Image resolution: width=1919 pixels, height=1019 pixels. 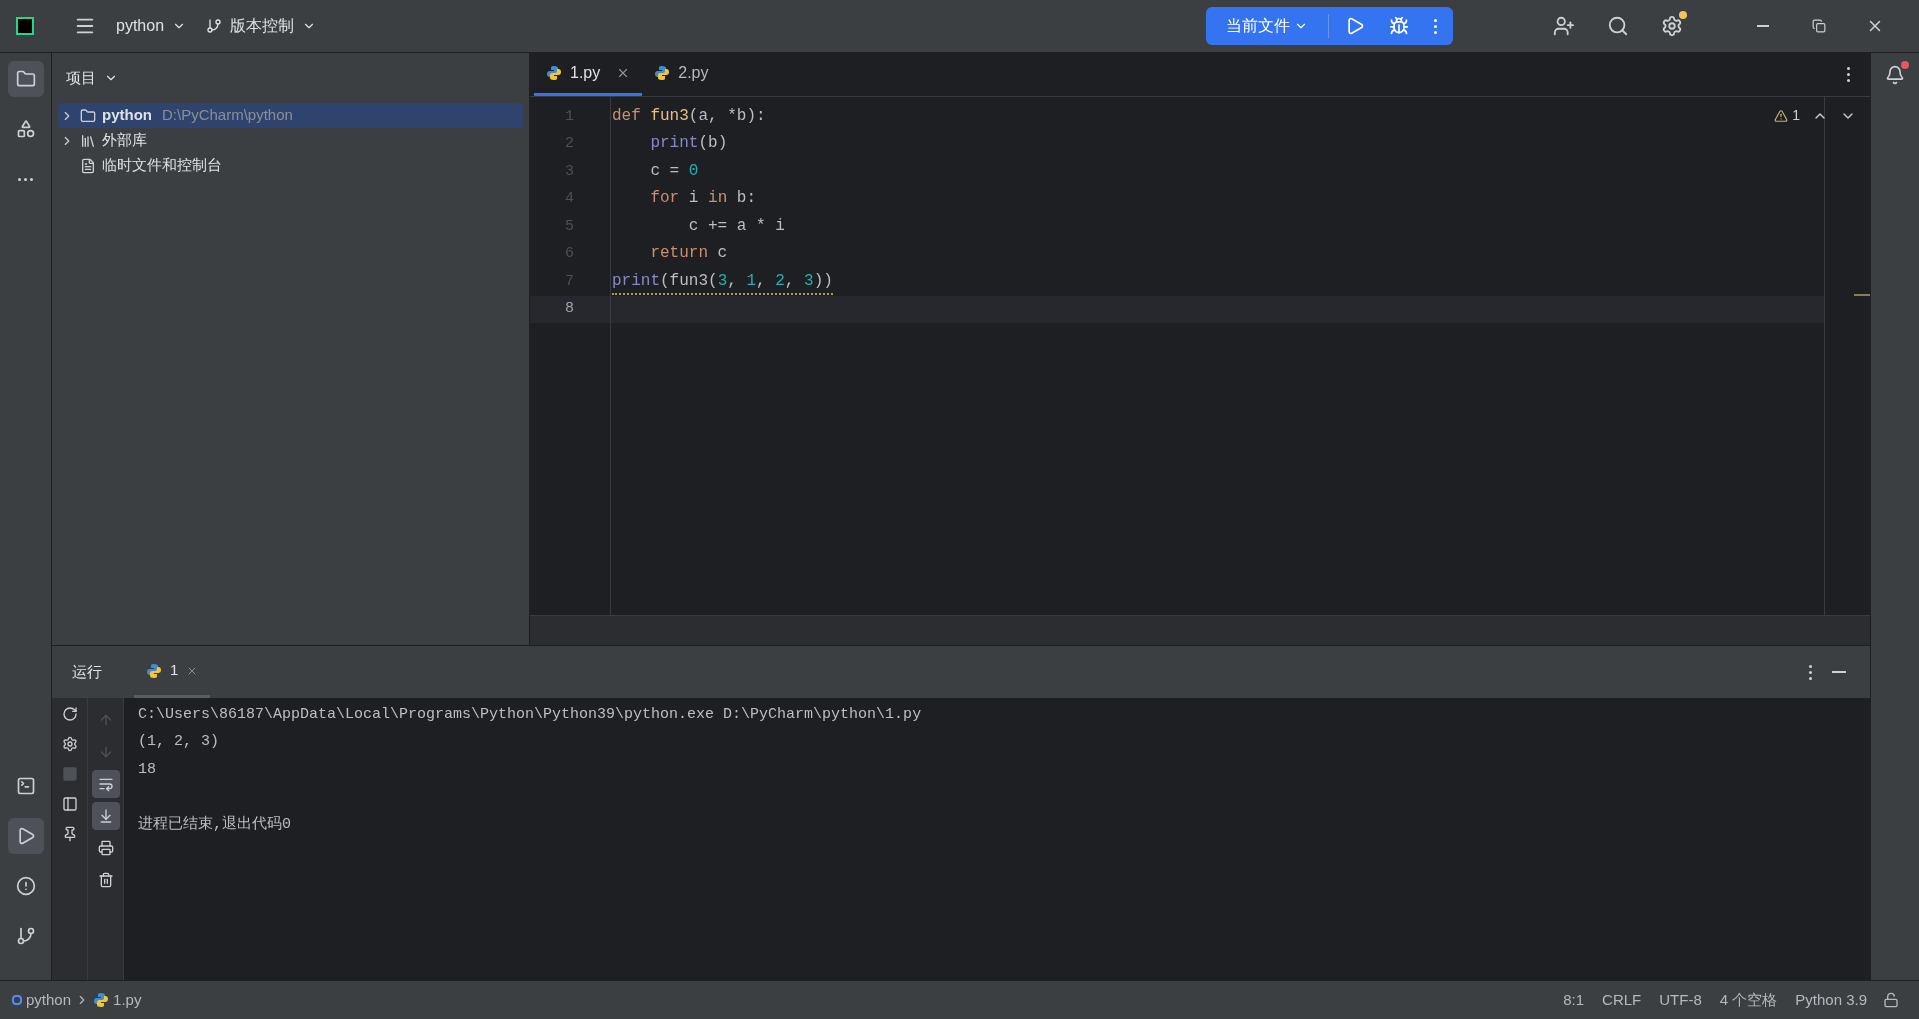 I want to click on tree-item-label: 外部库, so click(x=124, y=140).